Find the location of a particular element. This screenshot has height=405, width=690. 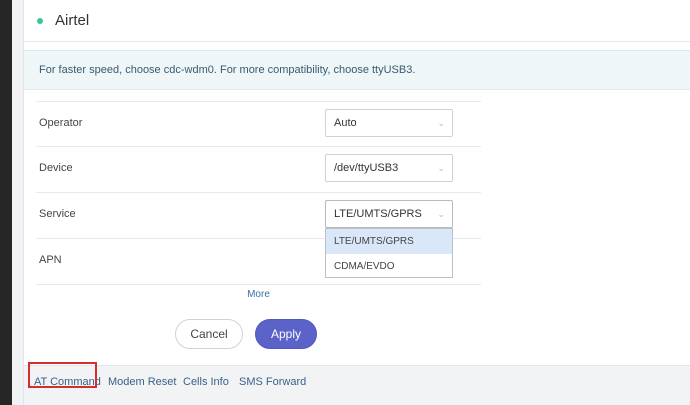

cancel-button: Cancel is located at coordinates (209, 334).